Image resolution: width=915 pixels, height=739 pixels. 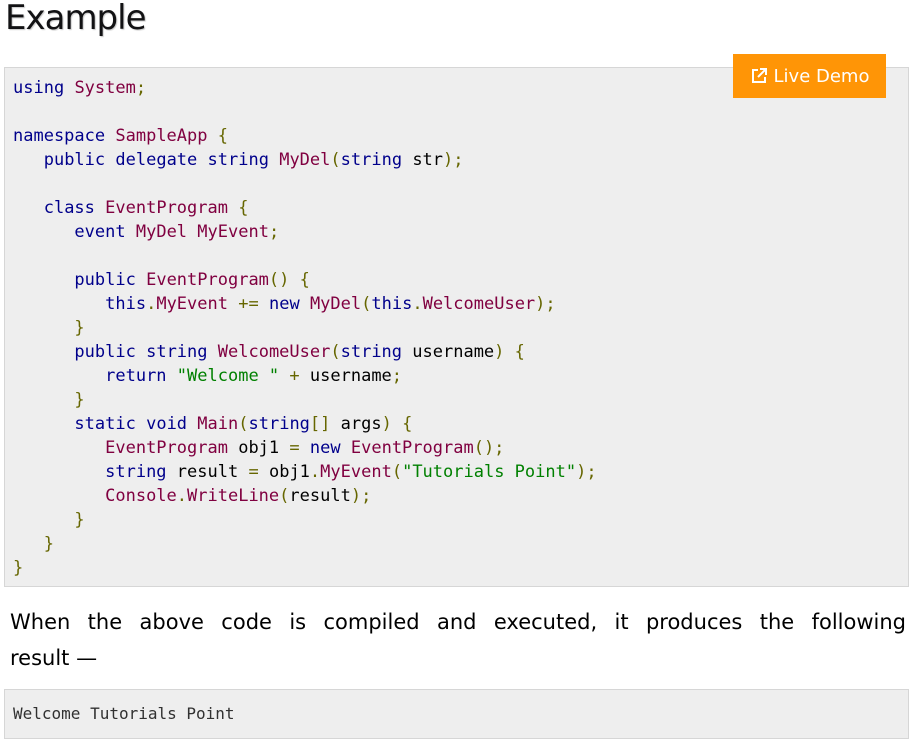 What do you see at coordinates (489, 472) in the screenshot?
I see `code-token: "Tutorials Point"` at bounding box center [489, 472].